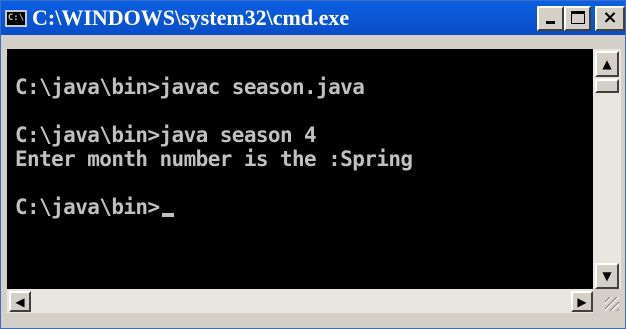 The image size is (626, 329). What do you see at coordinates (607, 86) in the screenshot?
I see `vertical-scroll-thumb` at bounding box center [607, 86].